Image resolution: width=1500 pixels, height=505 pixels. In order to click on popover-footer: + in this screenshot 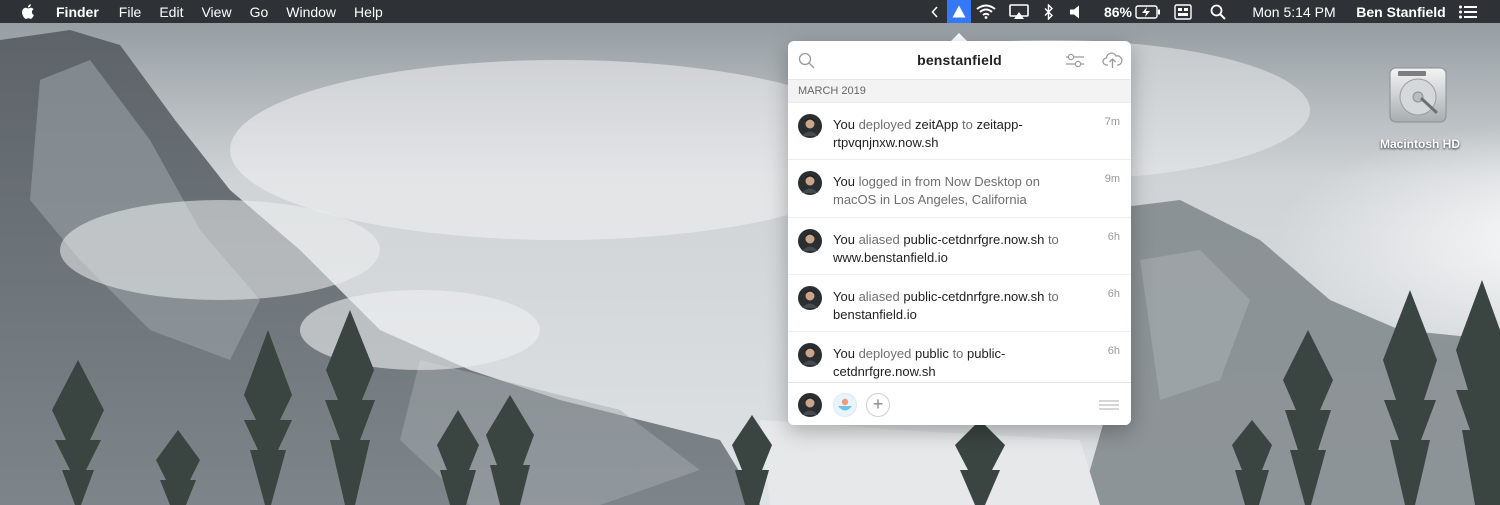, I will do `click(959, 403)`.